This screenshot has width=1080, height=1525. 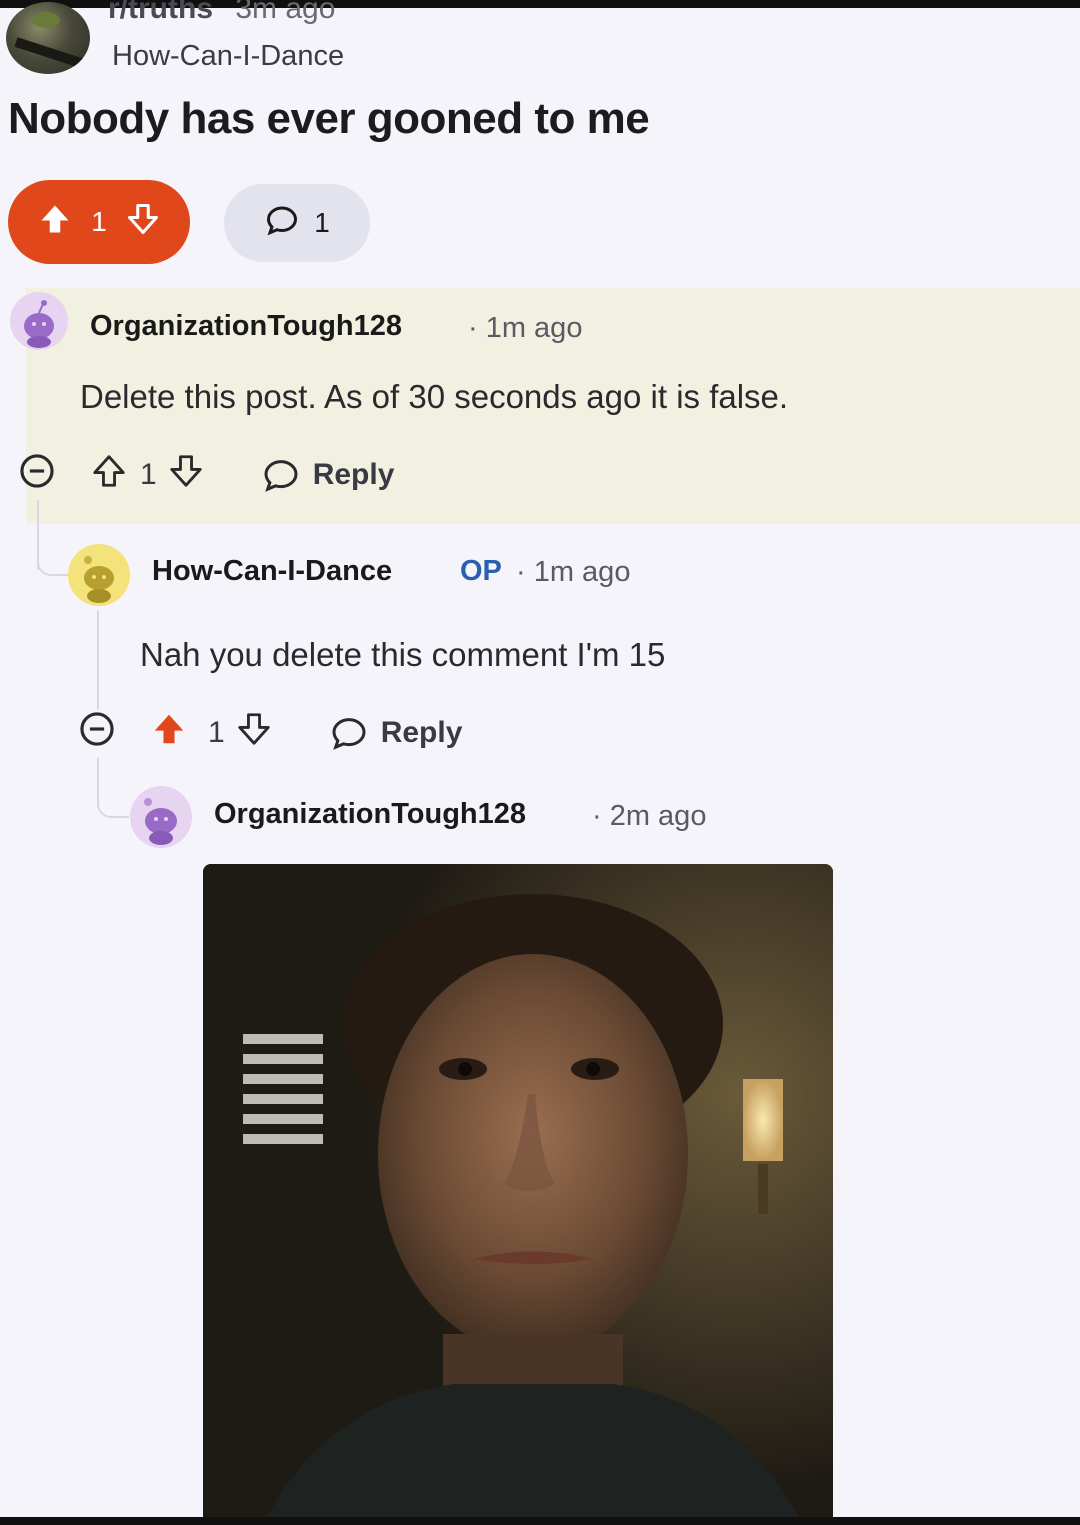 What do you see at coordinates (649, 816) in the screenshot?
I see `comment-time: · 2m ago` at bounding box center [649, 816].